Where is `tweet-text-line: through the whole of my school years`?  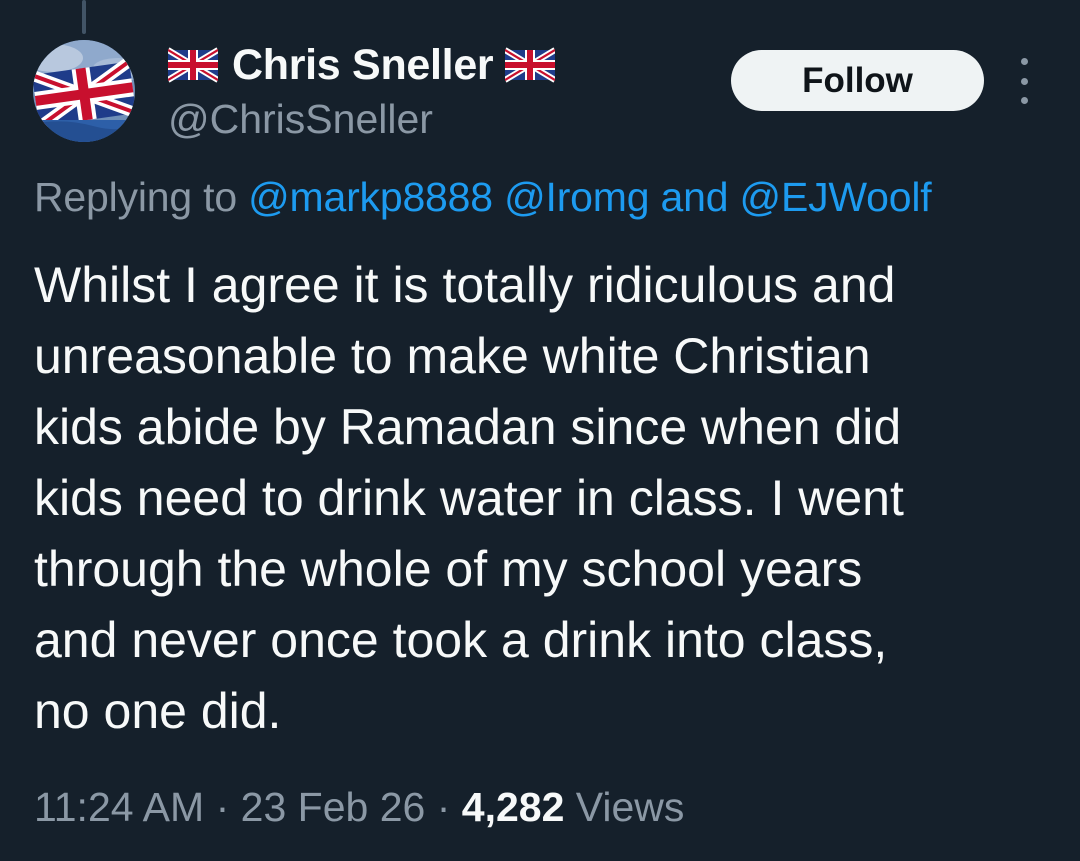 tweet-text-line: through the whole of my school years is located at coordinates (448, 569).